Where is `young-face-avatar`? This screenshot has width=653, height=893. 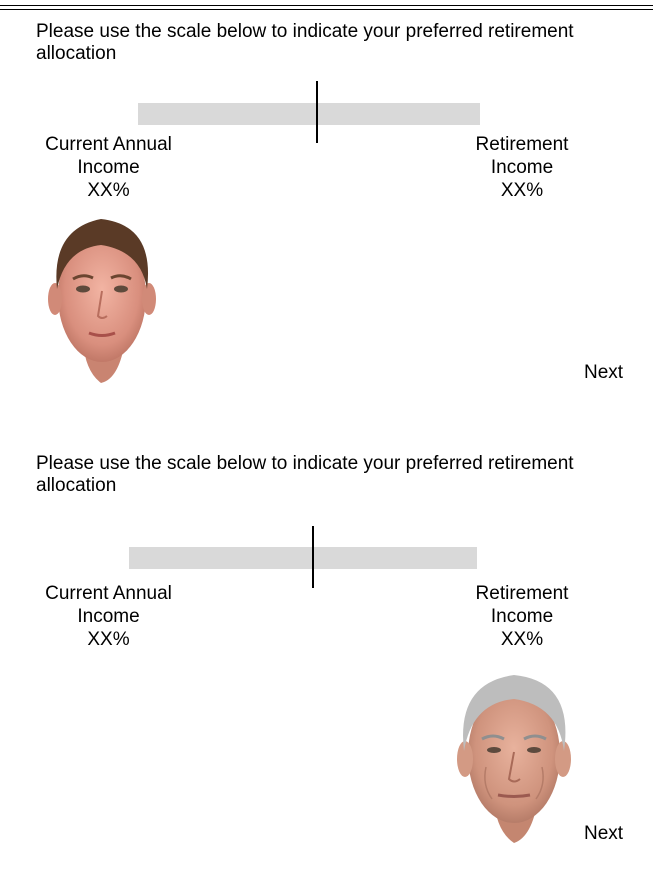
young-face-avatar is located at coordinates (102, 301).